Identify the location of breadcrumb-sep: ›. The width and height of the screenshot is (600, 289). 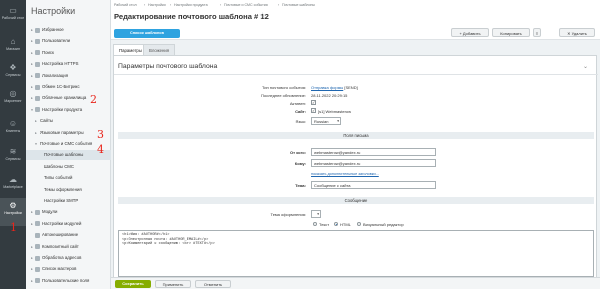
(171, 5).